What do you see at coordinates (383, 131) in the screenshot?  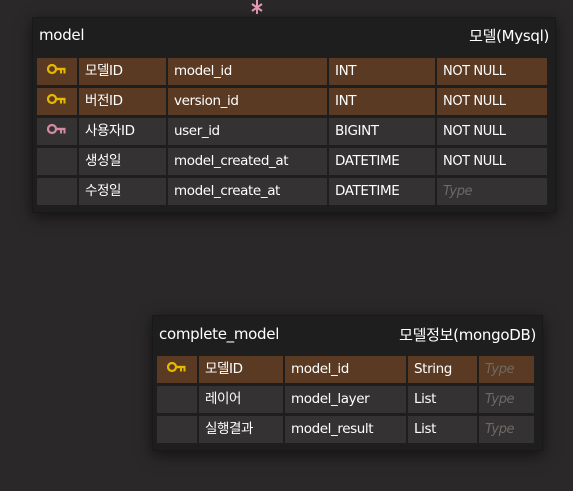 I see `column-data-type: BIGINT` at bounding box center [383, 131].